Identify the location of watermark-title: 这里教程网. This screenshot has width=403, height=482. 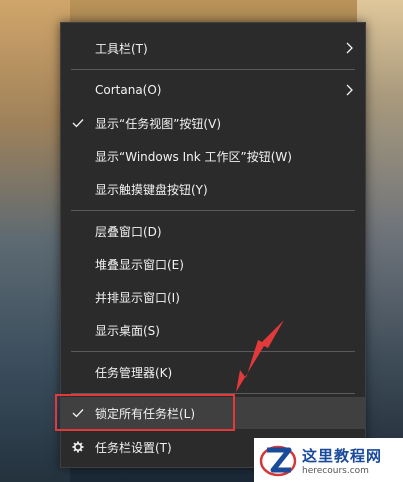
(342, 455).